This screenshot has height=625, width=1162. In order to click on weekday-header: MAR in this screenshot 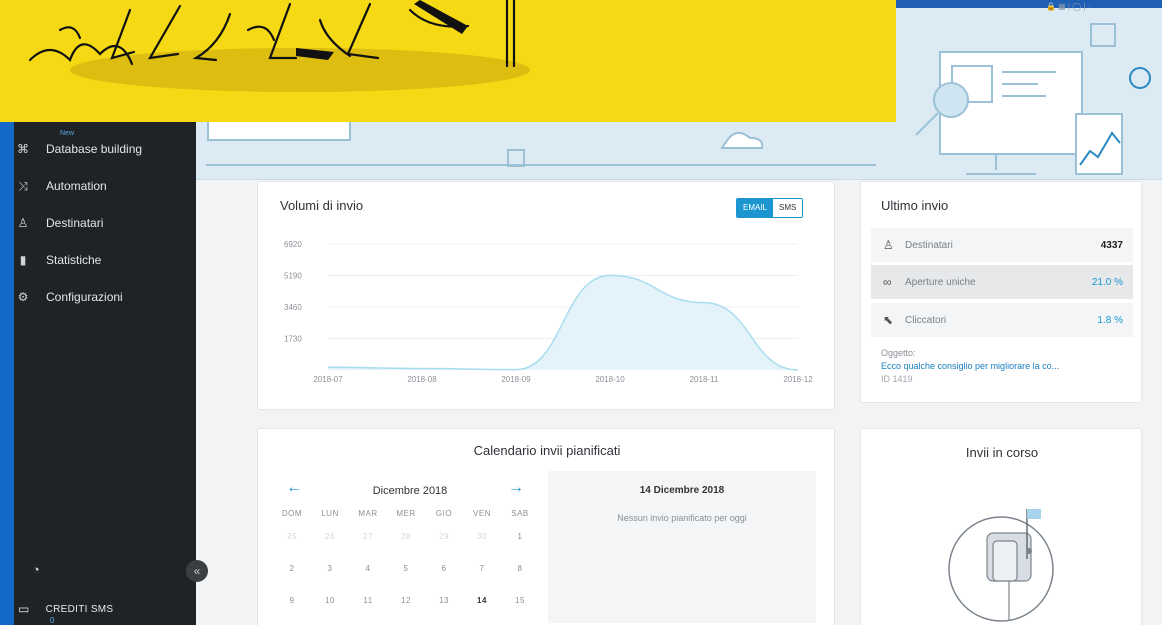, I will do `click(368, 513)`.